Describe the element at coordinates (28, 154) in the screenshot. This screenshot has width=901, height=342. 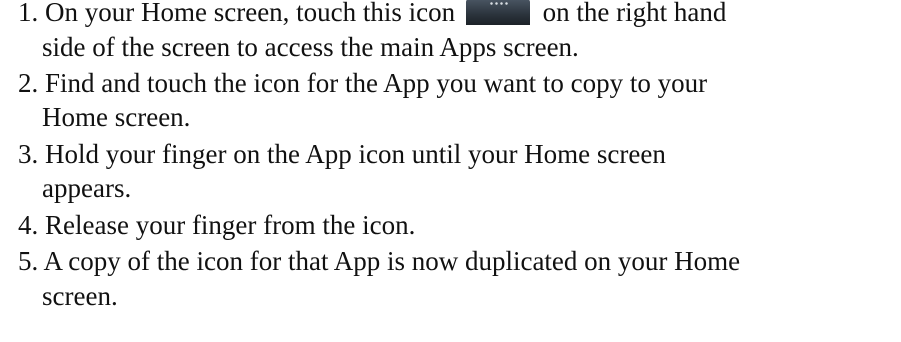
I see `step-number: 3.` at that location.